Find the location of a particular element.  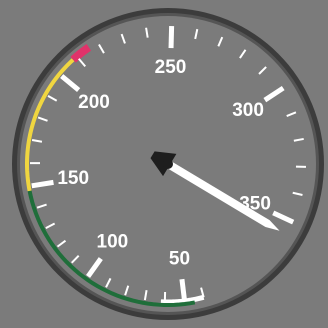

scale-label: 100 is located at coordinates (113, 241).